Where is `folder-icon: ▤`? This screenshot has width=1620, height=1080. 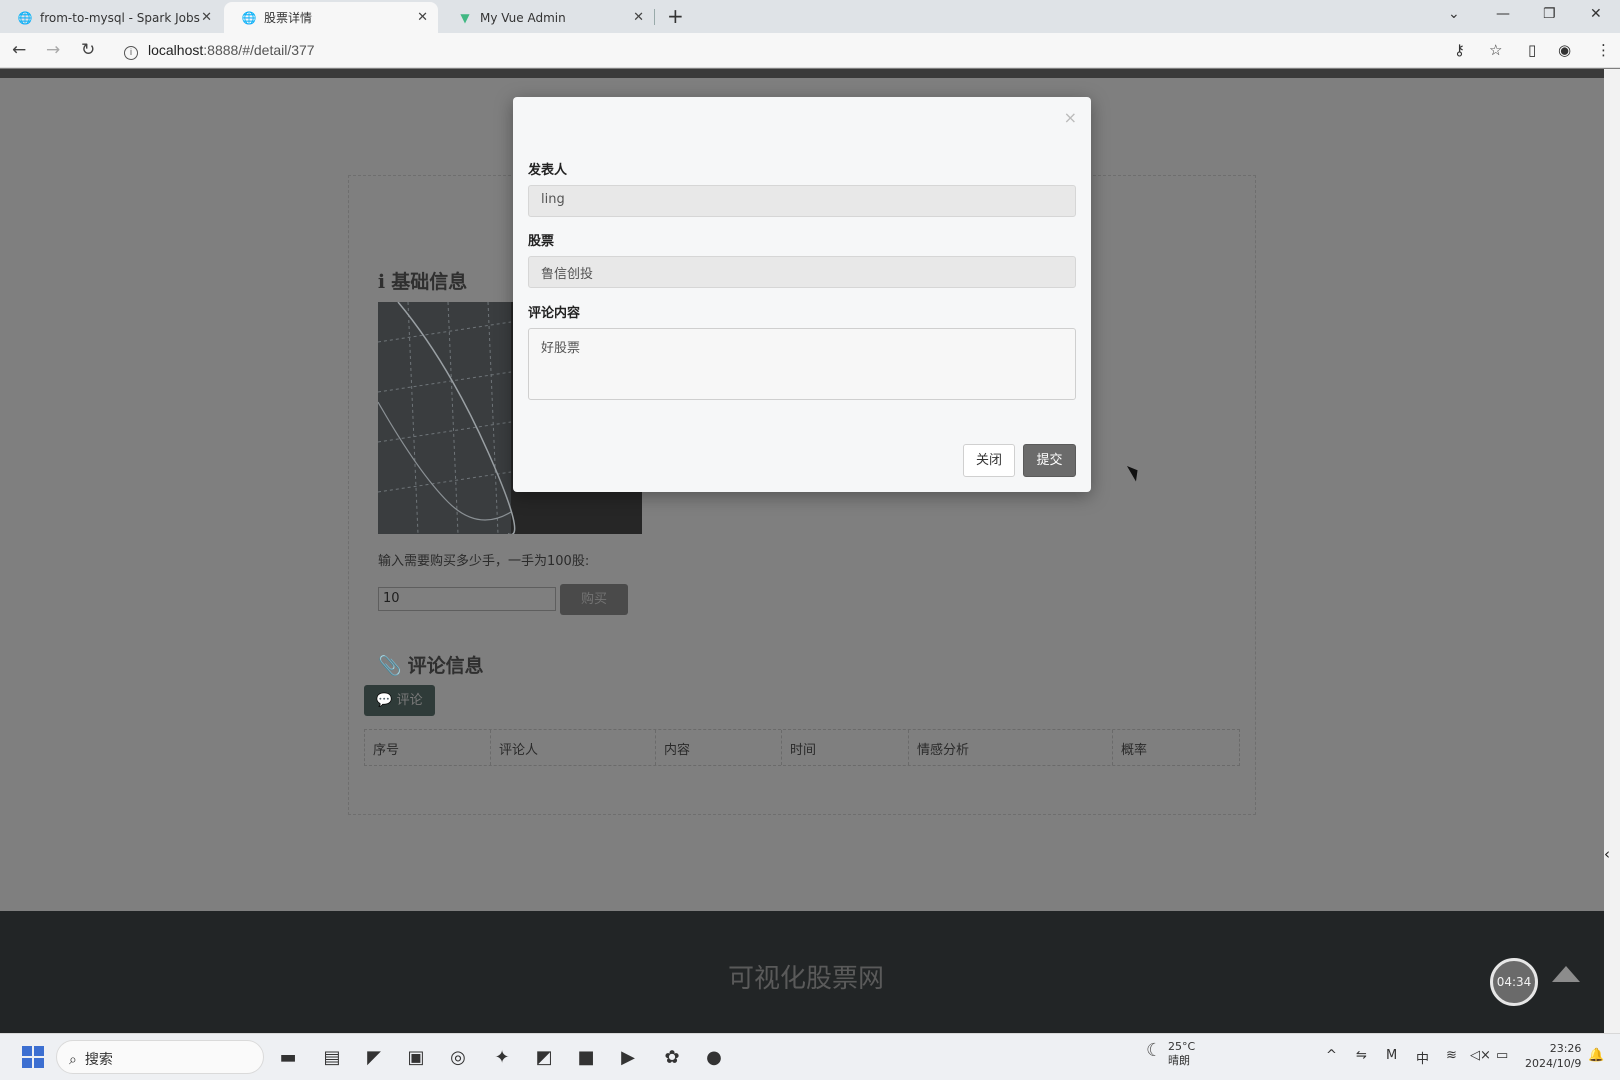
folder-icon: ▤ is located at coordinates (332, 1057).